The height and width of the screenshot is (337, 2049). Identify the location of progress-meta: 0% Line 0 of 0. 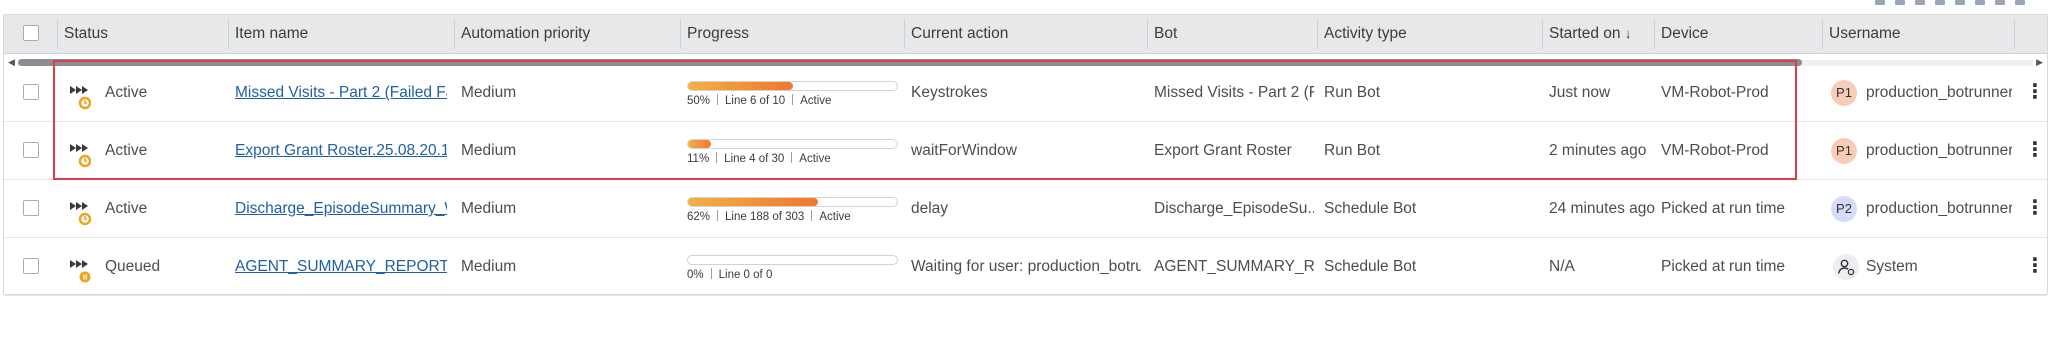
(792, 275).